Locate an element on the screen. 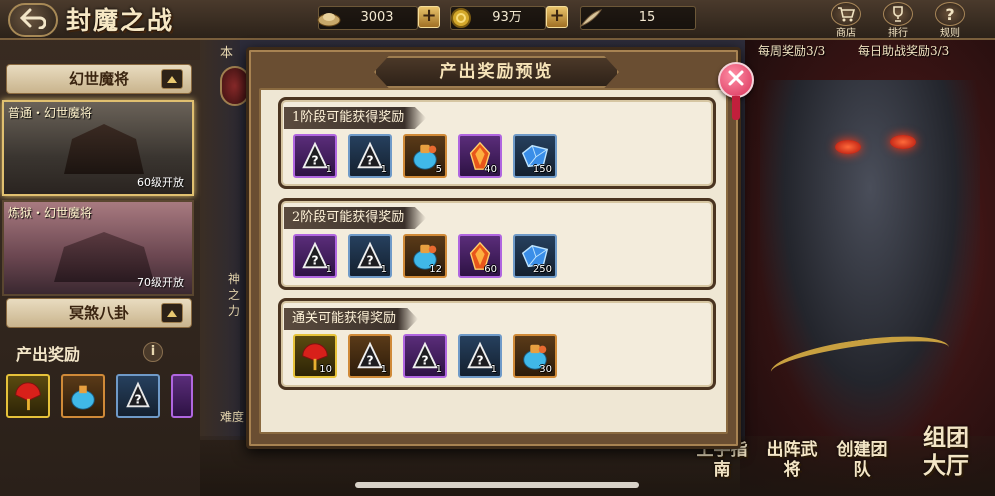 The width and height of the screenshot is (995, 496). token-value: 15 is located at coordinates (647, 17).